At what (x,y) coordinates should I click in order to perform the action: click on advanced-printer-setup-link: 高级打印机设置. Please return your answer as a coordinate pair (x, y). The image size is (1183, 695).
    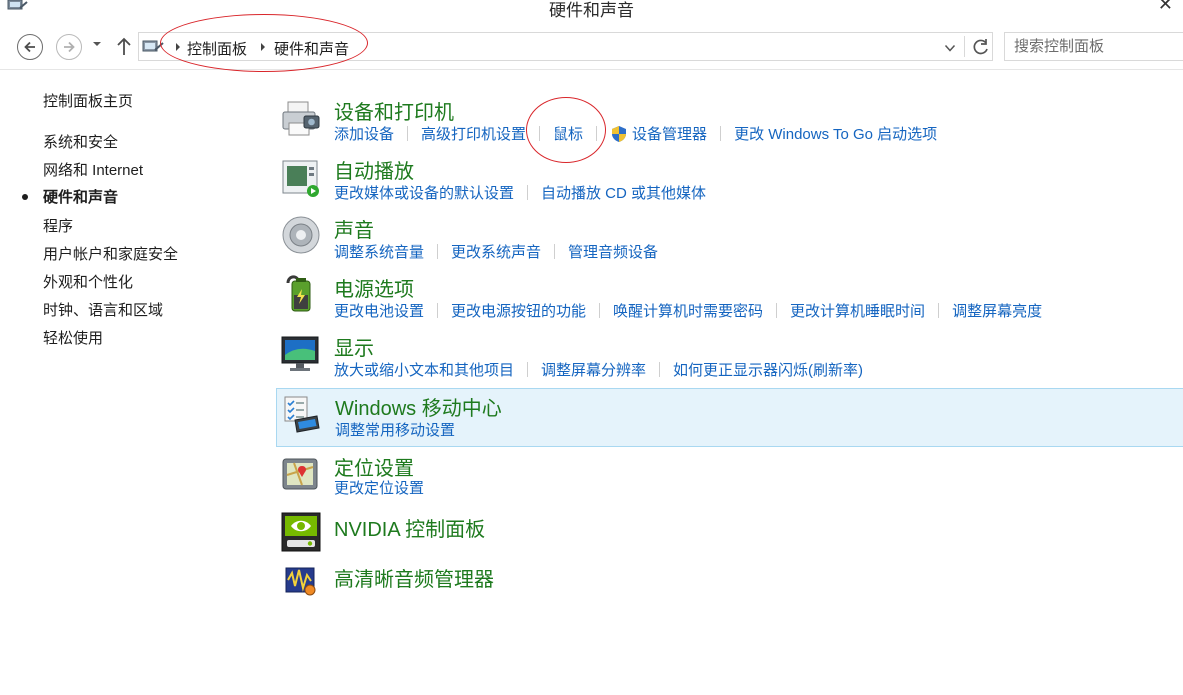
    Looking at the image, I should click on (473, 133).